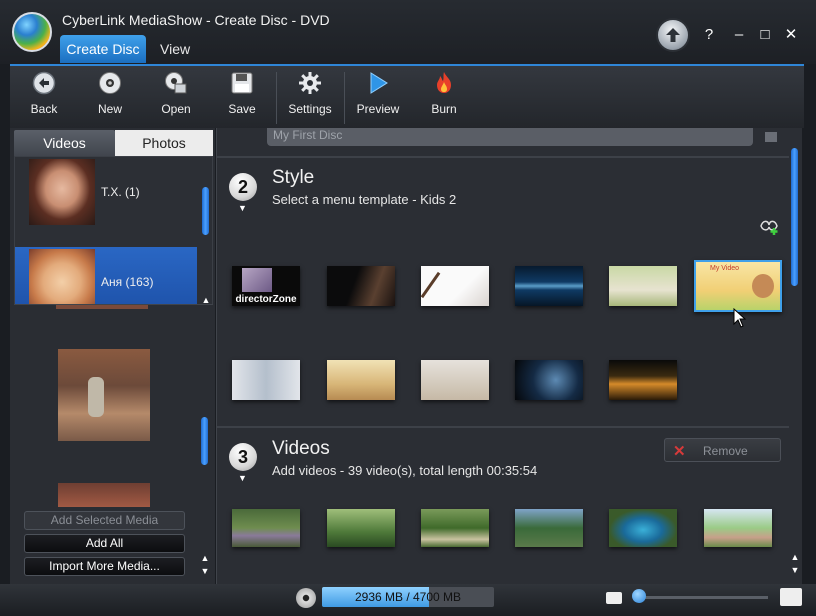 The width and height of the screenshot is (816, 616). Describe the element at coordinates (104, 520) in the screenshot. I see `add-selected-media-button: Add Selected Media` at that location.